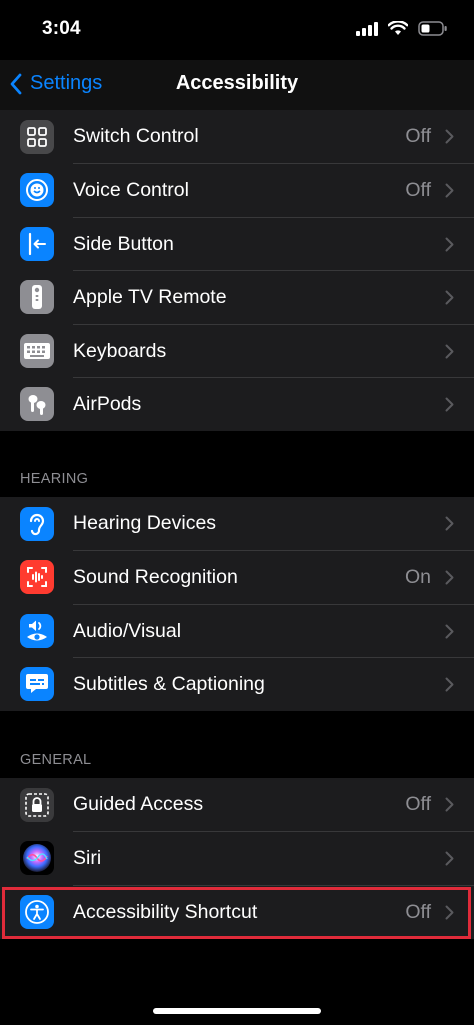 This screenshot has width=474, height=1025. What do you see at coordinates (61, 28) in the screenshot?
I see `status-time: 3:04` at bounding box center [61, 28].